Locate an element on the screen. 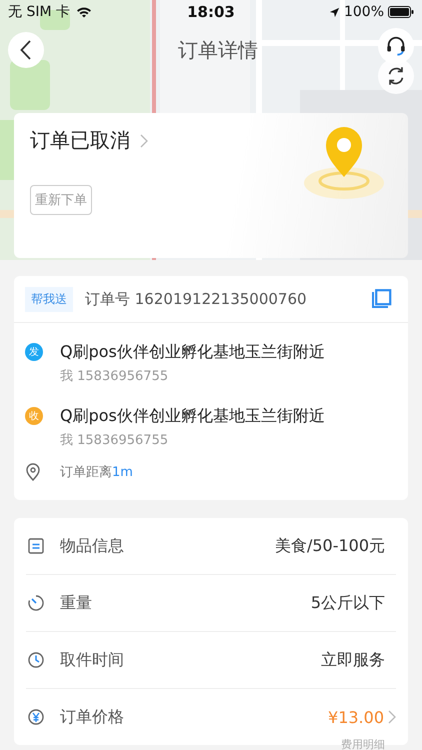 This screenshot has height=750, width=422. stop-badge: 发 is located at coordinates (34, 352).